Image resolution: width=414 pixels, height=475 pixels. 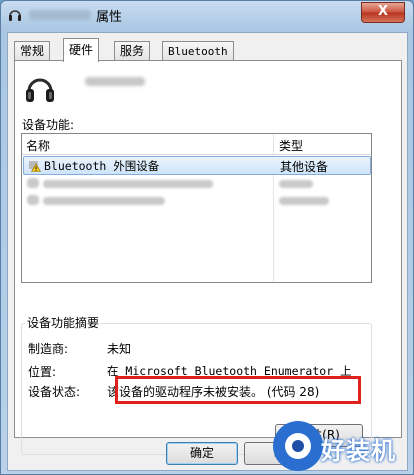 I want to click on window-title: 属性, so click(x=109, y=17).